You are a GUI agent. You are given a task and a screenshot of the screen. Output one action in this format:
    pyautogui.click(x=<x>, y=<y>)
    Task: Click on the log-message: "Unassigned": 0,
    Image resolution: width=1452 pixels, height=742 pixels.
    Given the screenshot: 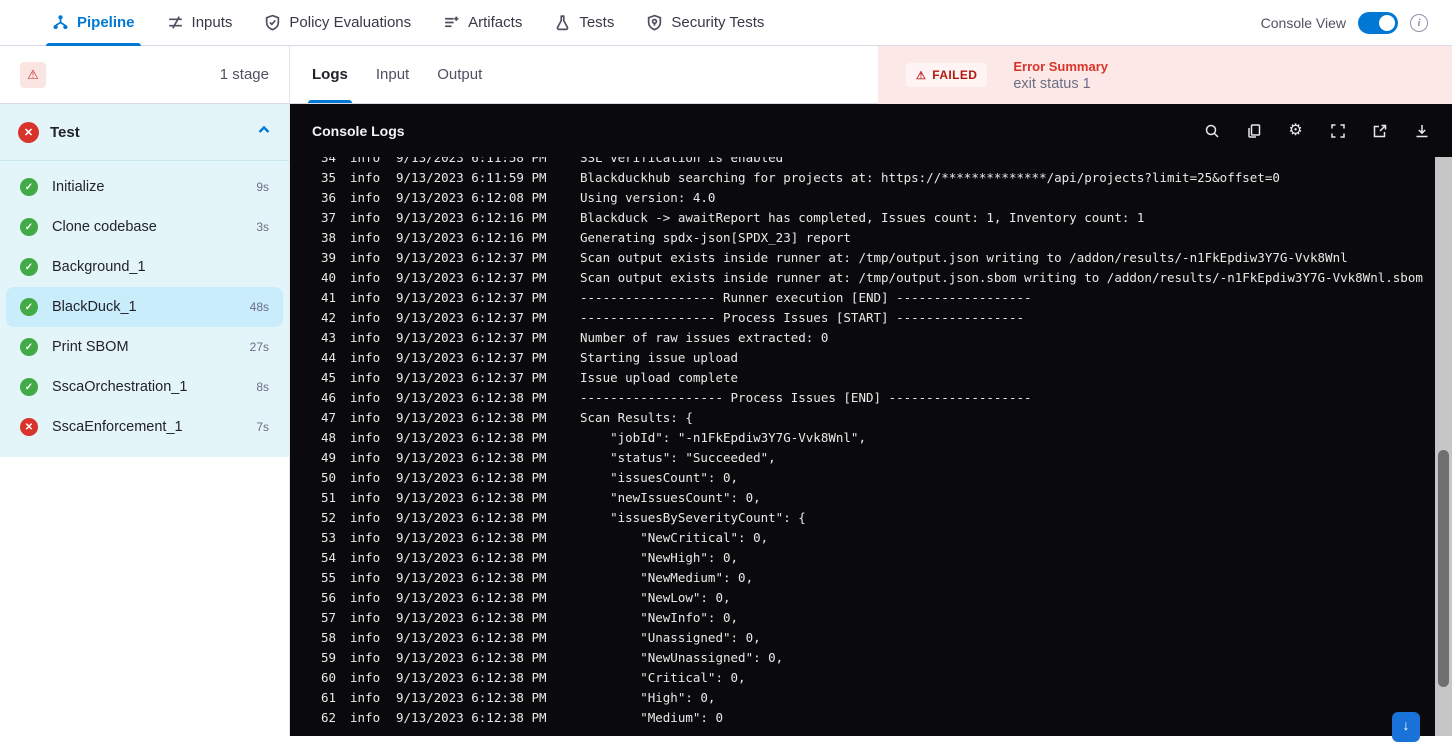 What is the action you would take?
    pyautogui.click(x=670, y=637)
    